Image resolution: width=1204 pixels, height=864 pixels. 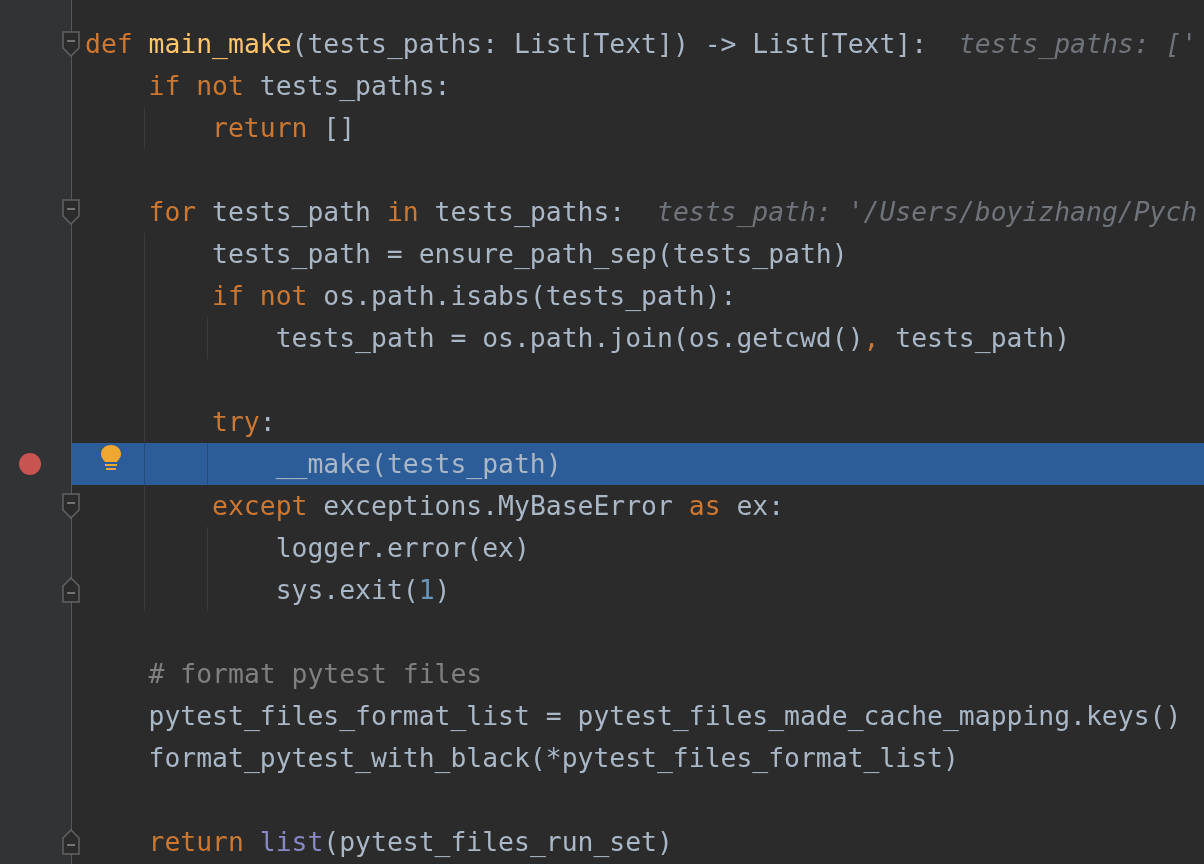 What do you see at coordinates (638, 128) in the screenshot?
I see `code-line: return []` at bounding box center [638, 128].